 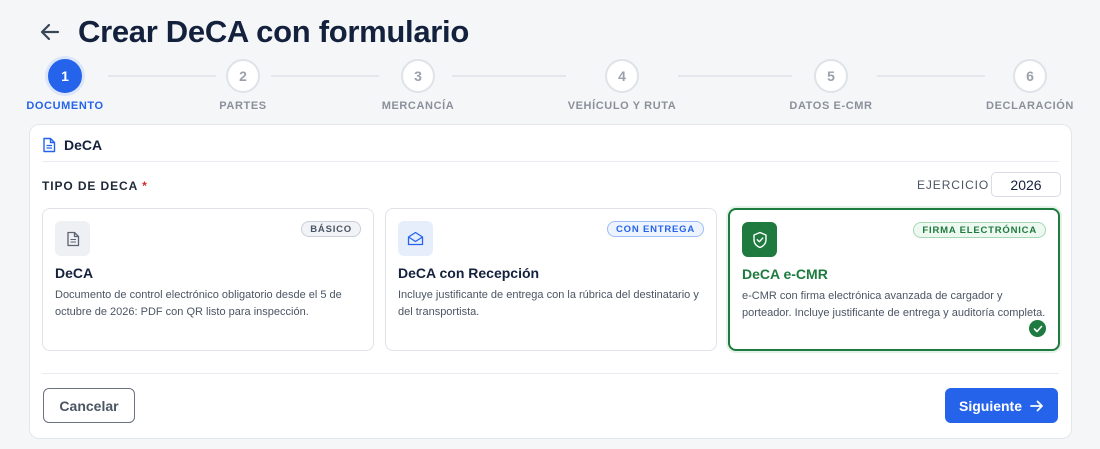 I want to click on step-2-circle: 2, so click(x=243, y=76).